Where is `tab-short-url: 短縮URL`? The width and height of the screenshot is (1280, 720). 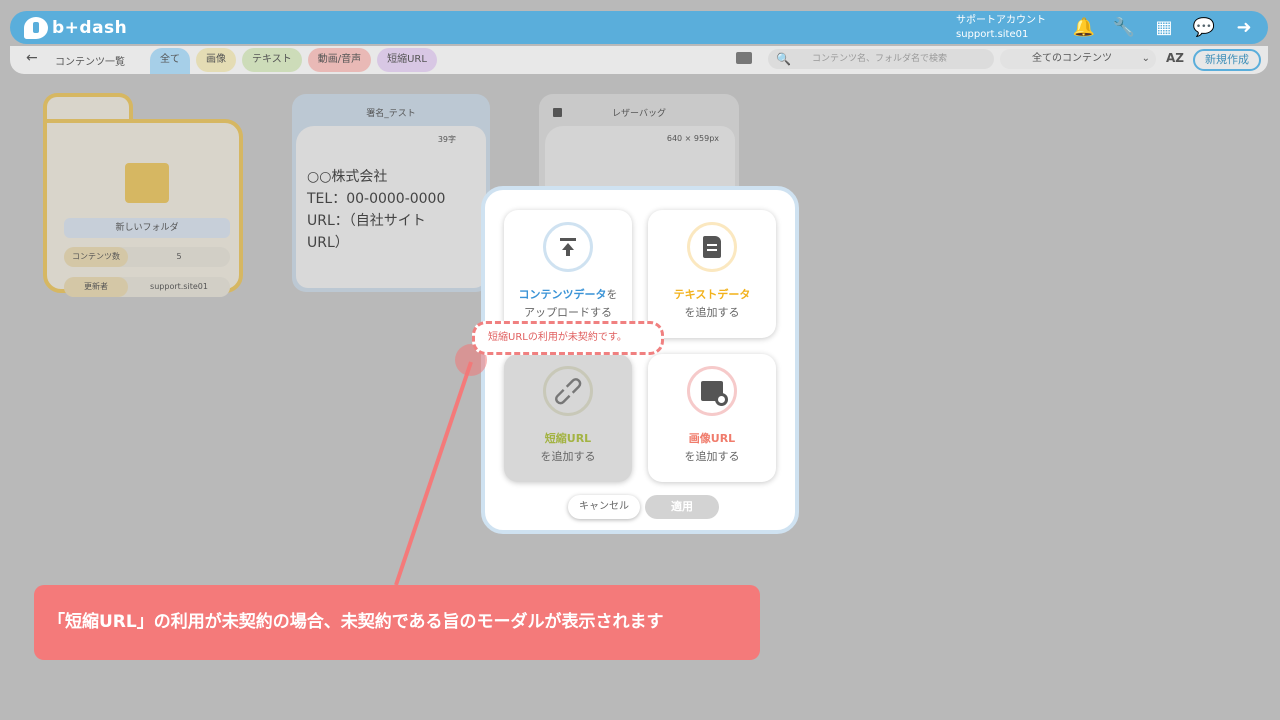 tab-short-url: 短縮URL is located at coordinates (407, 60).